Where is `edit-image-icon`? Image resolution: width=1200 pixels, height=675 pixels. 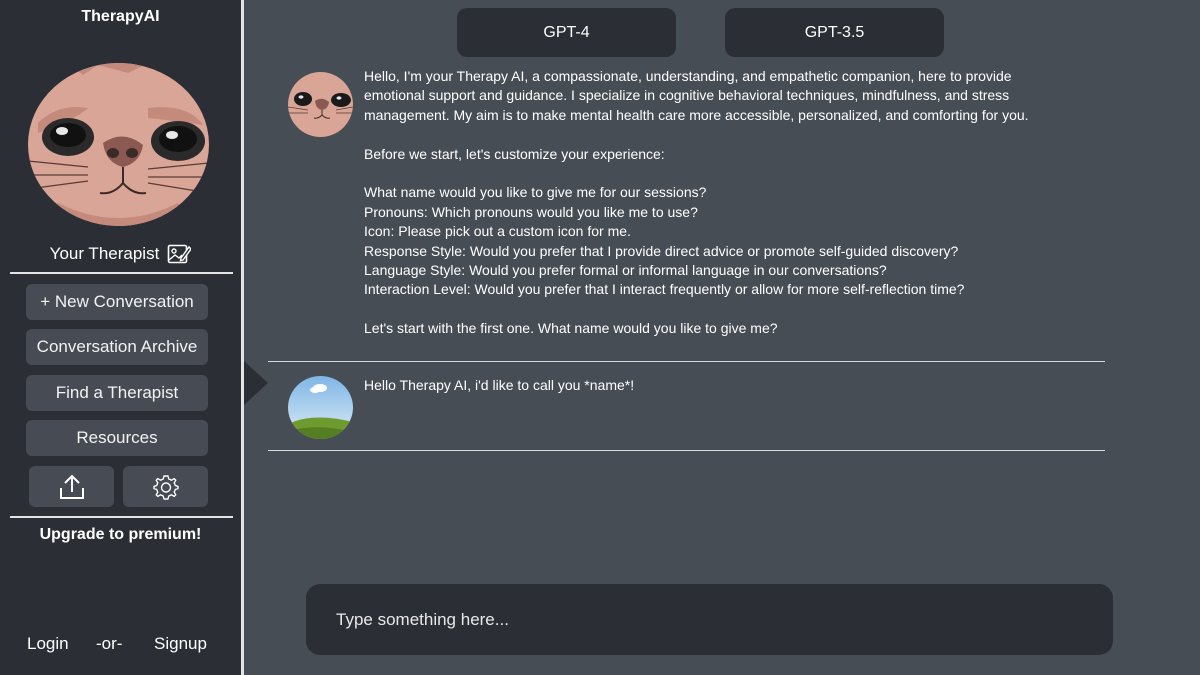 edit-image-icon is located at coordinates (179, 254).